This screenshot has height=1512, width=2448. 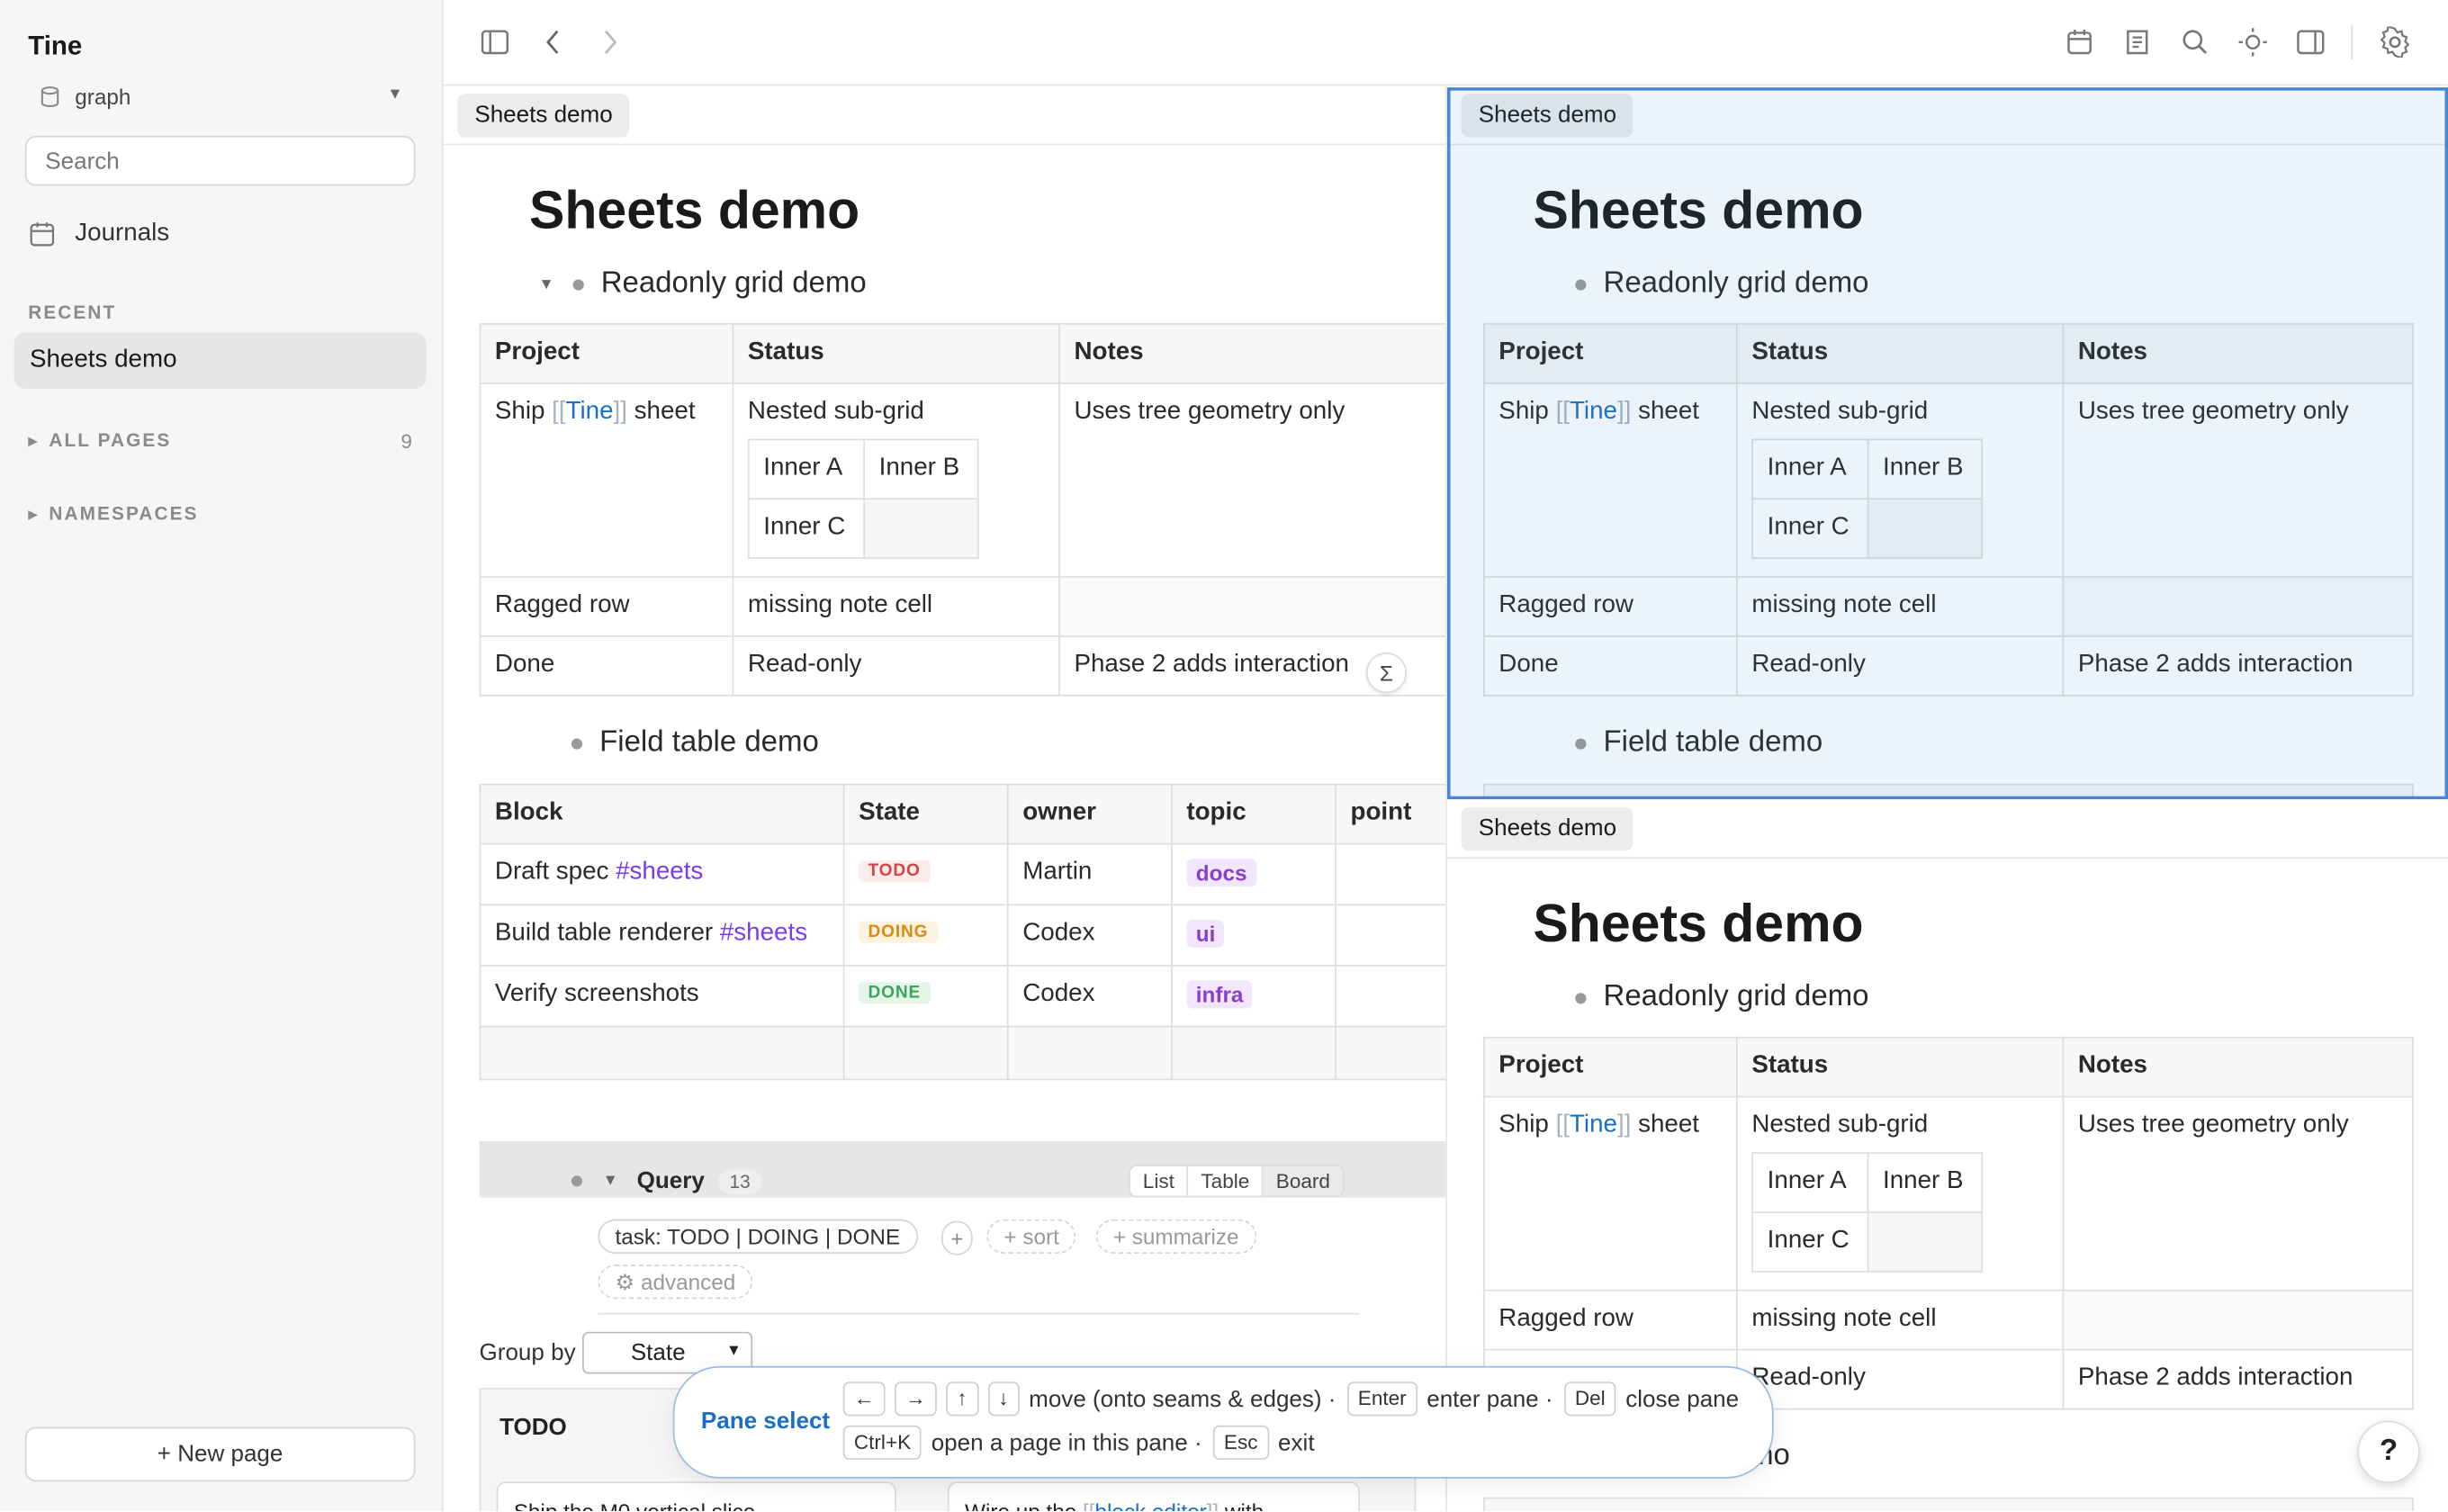 What do you see at coordinates (221, 440) in the screenshot?
I see `all-pages-section: ▶ ALL PAGES 9` at bounding box center [221, 440].